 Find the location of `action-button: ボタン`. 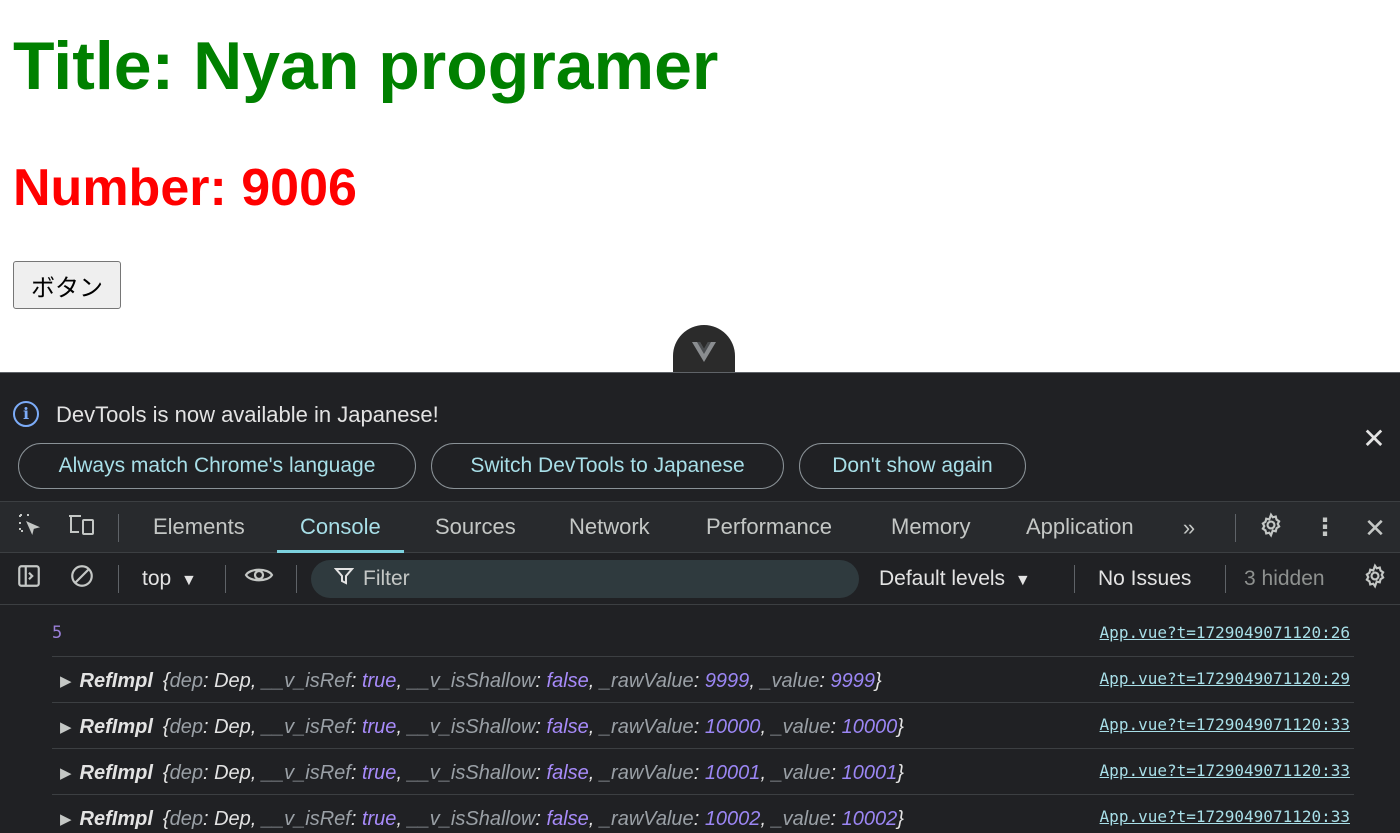

action-button: ボタン is located at coordinates (67, 285).